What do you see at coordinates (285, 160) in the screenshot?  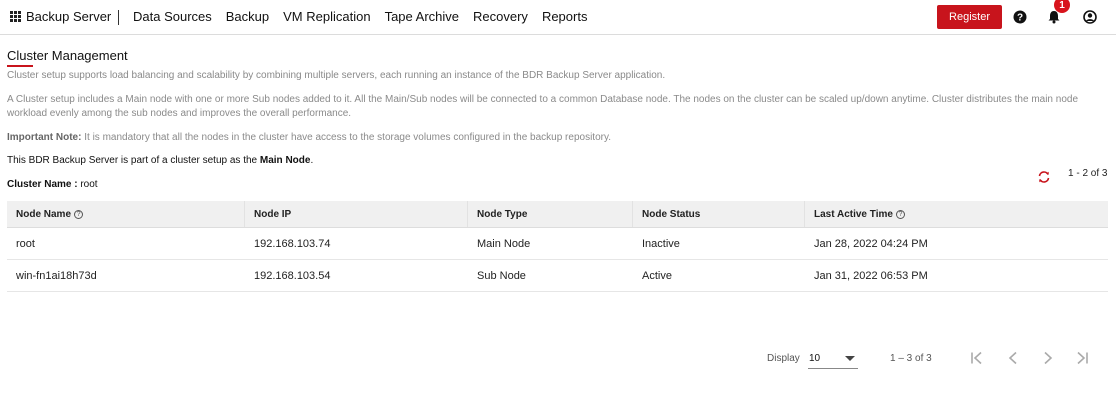 I see `role-value: Main Node` at bounding box center [285, 160].